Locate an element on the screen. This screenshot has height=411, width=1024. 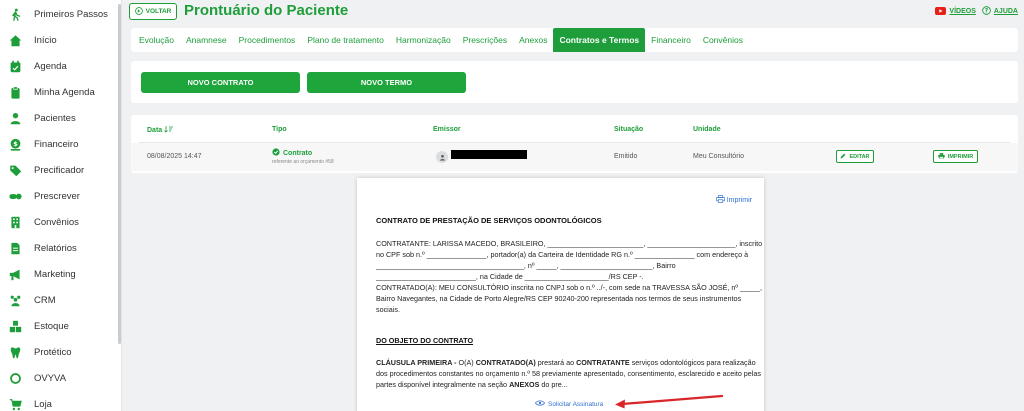
tab-anamnese: Anamnese is located at coordinates (206, 40).